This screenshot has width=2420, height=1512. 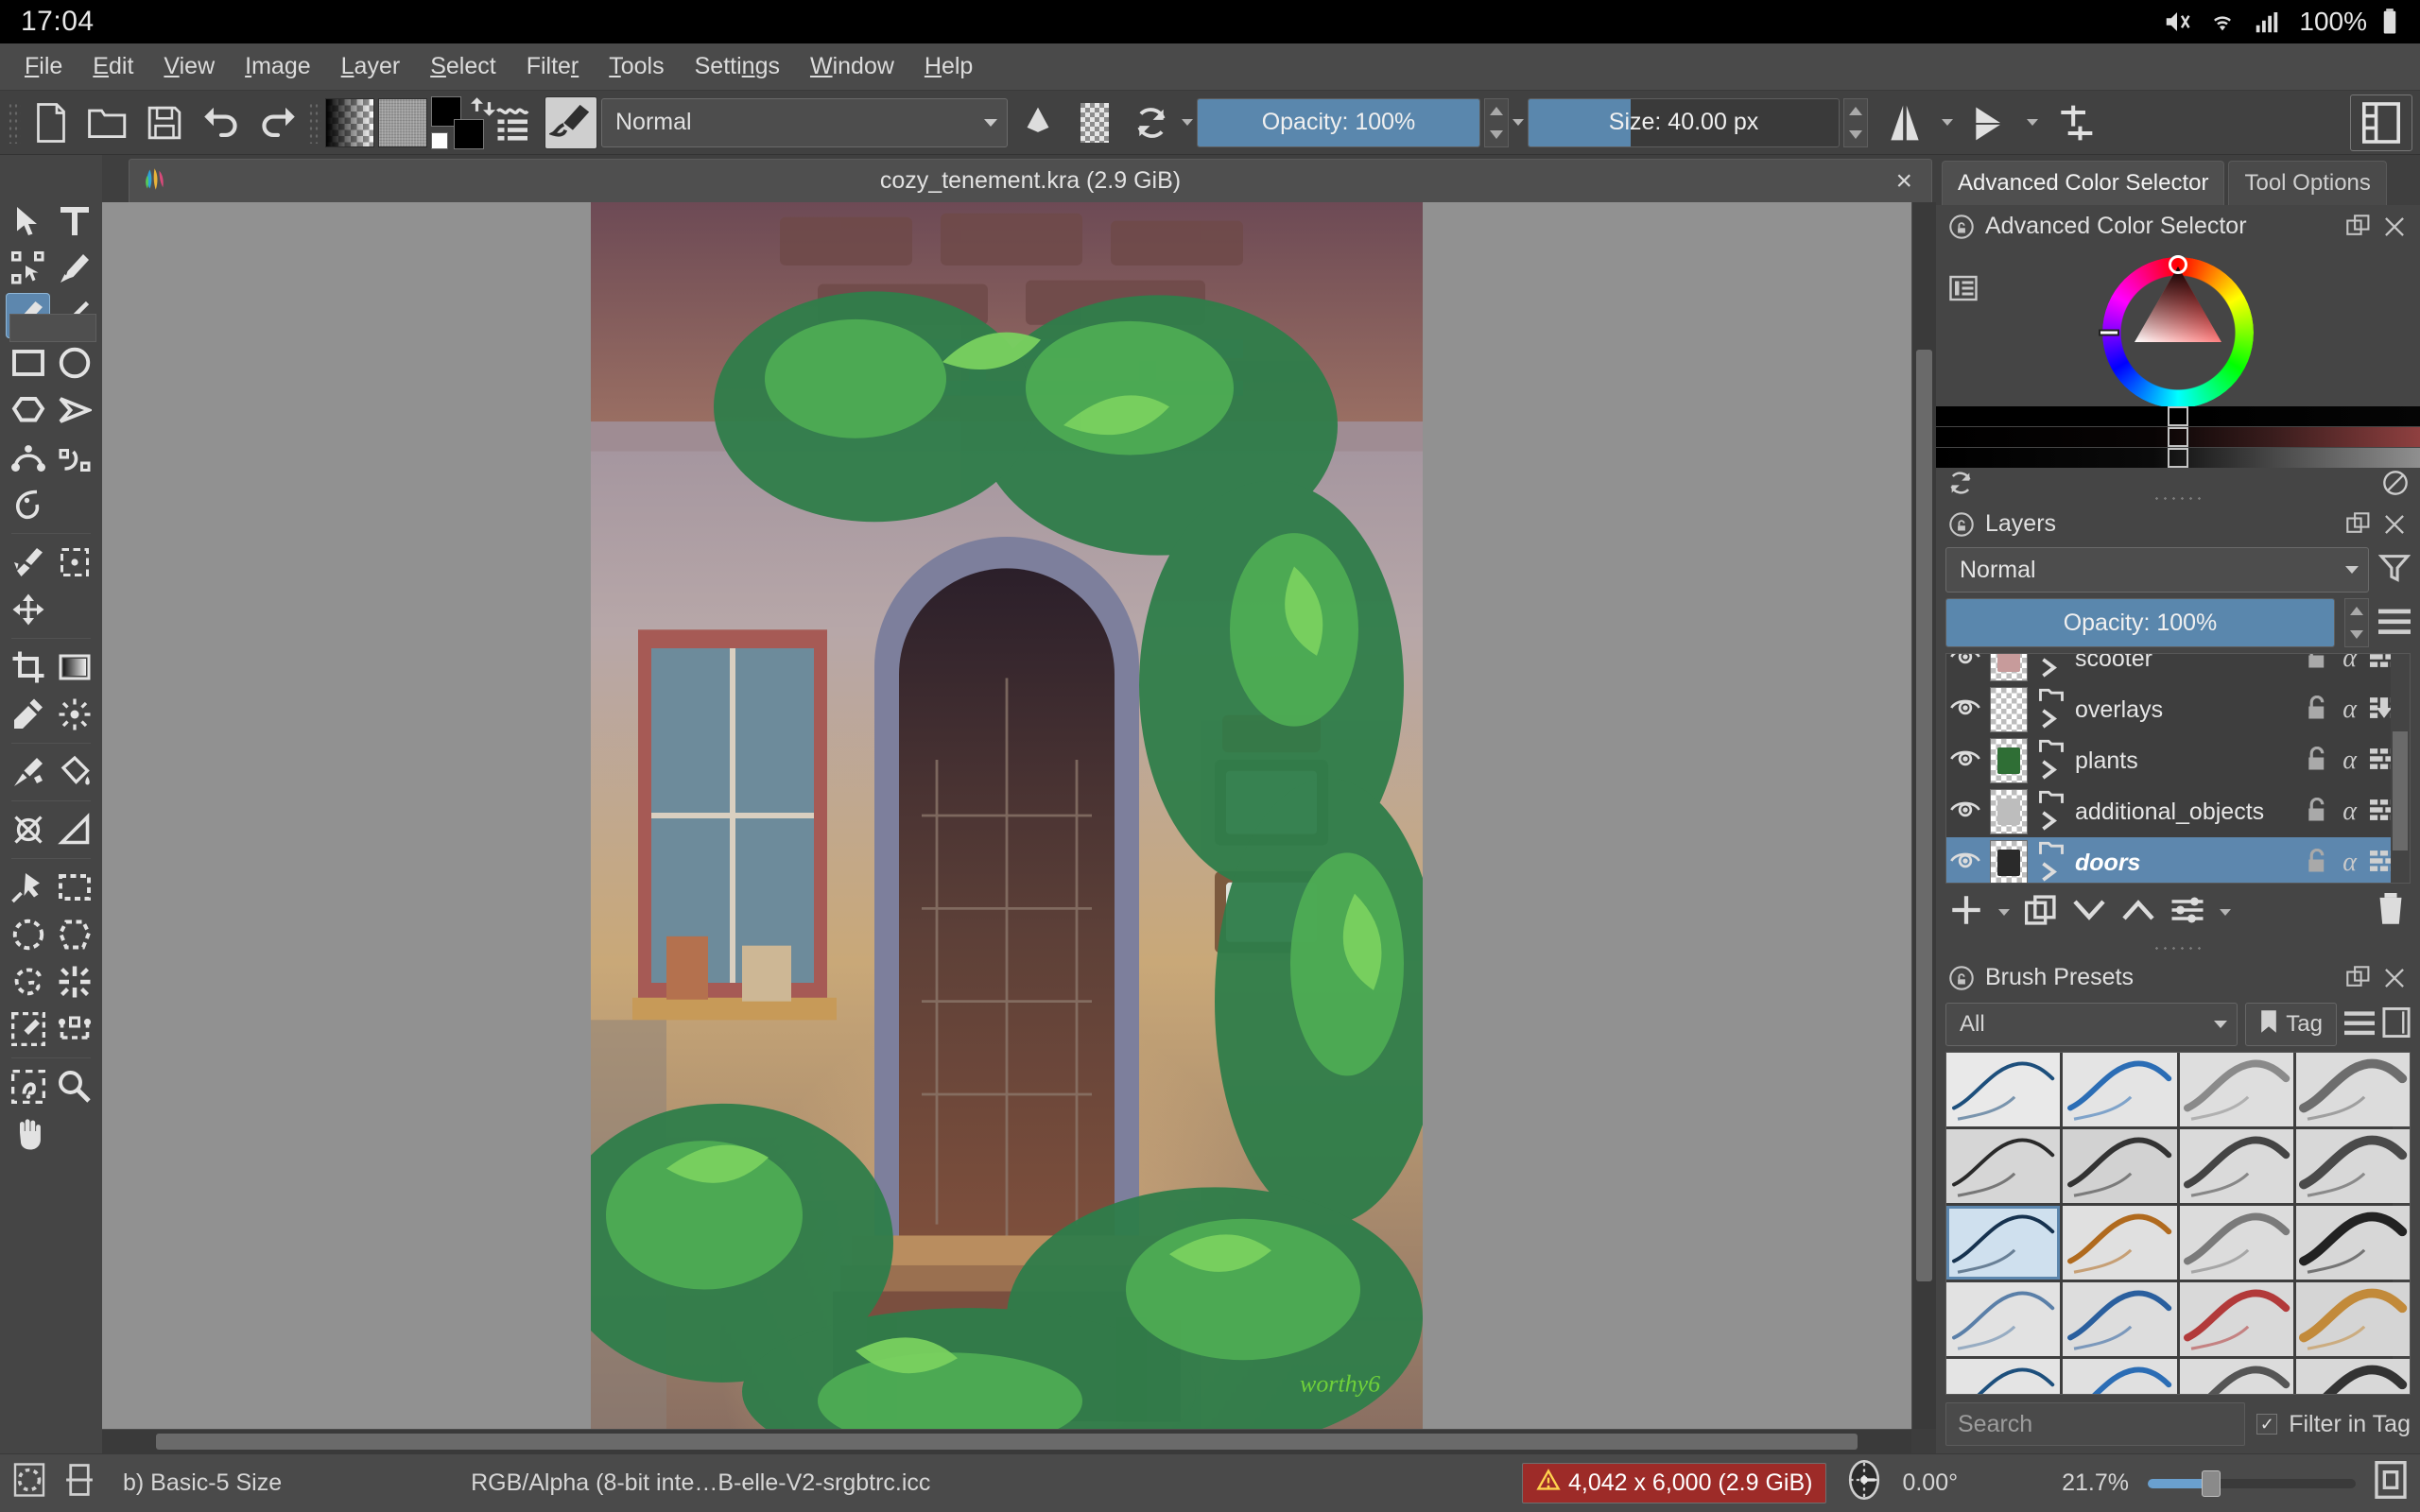 I want to click on dynamic-brush-tool, so click(x=28, y=504).